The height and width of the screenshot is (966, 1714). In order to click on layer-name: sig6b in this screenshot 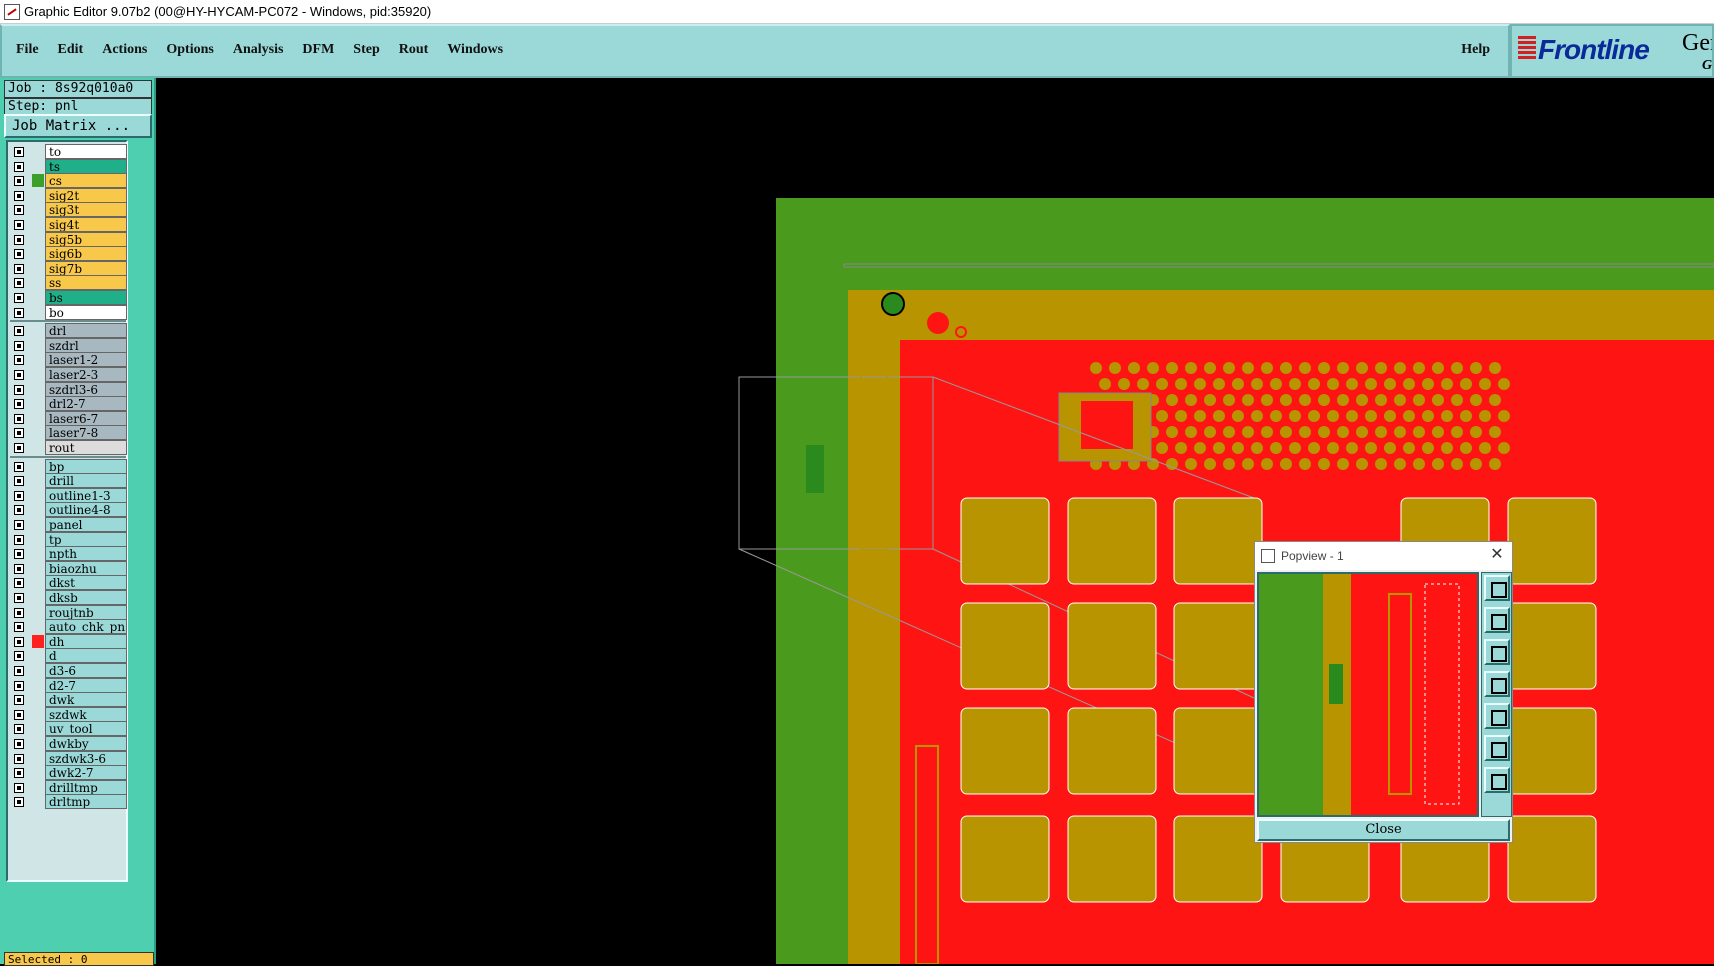, I will do `click(86, 254)`.